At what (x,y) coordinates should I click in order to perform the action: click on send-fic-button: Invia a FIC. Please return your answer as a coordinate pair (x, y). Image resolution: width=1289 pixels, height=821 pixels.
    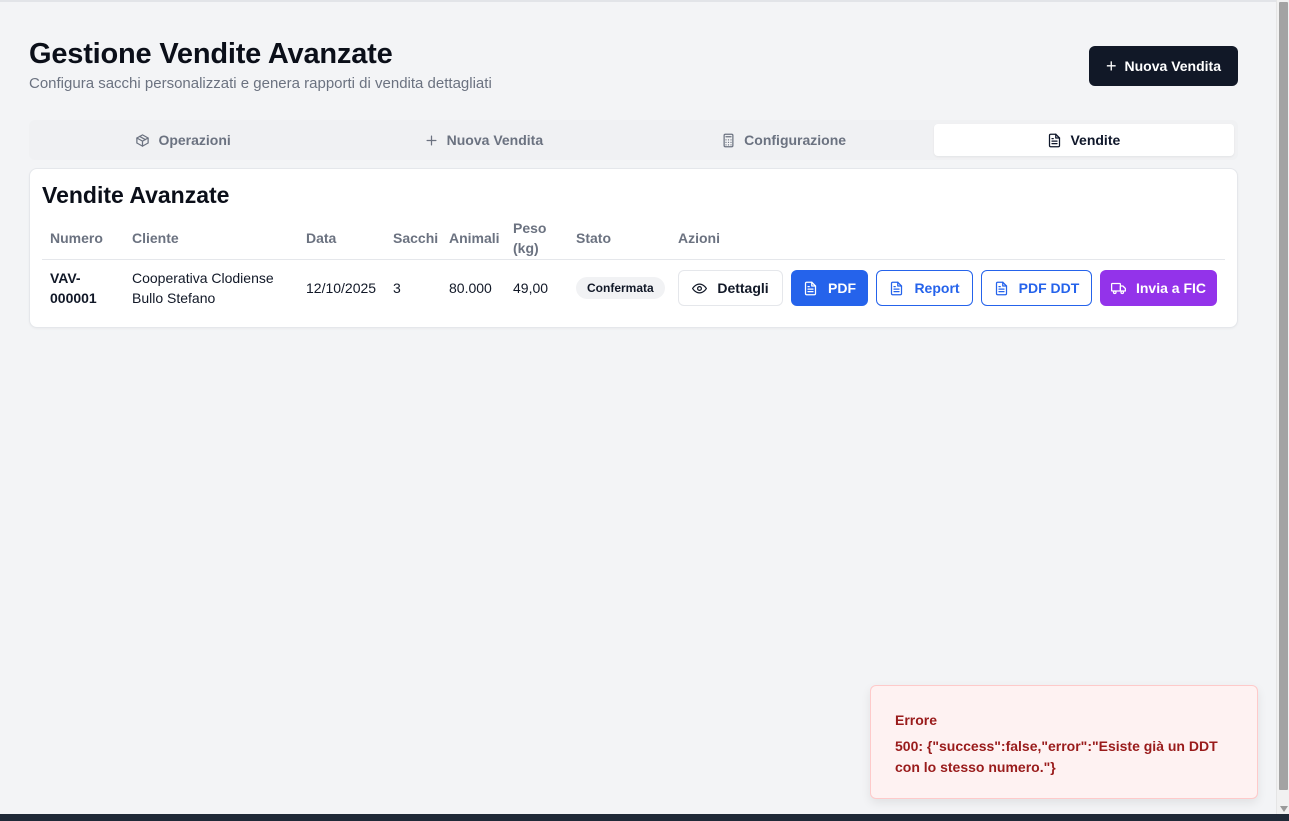
    Looking at the image, I should click on (1158, 288).